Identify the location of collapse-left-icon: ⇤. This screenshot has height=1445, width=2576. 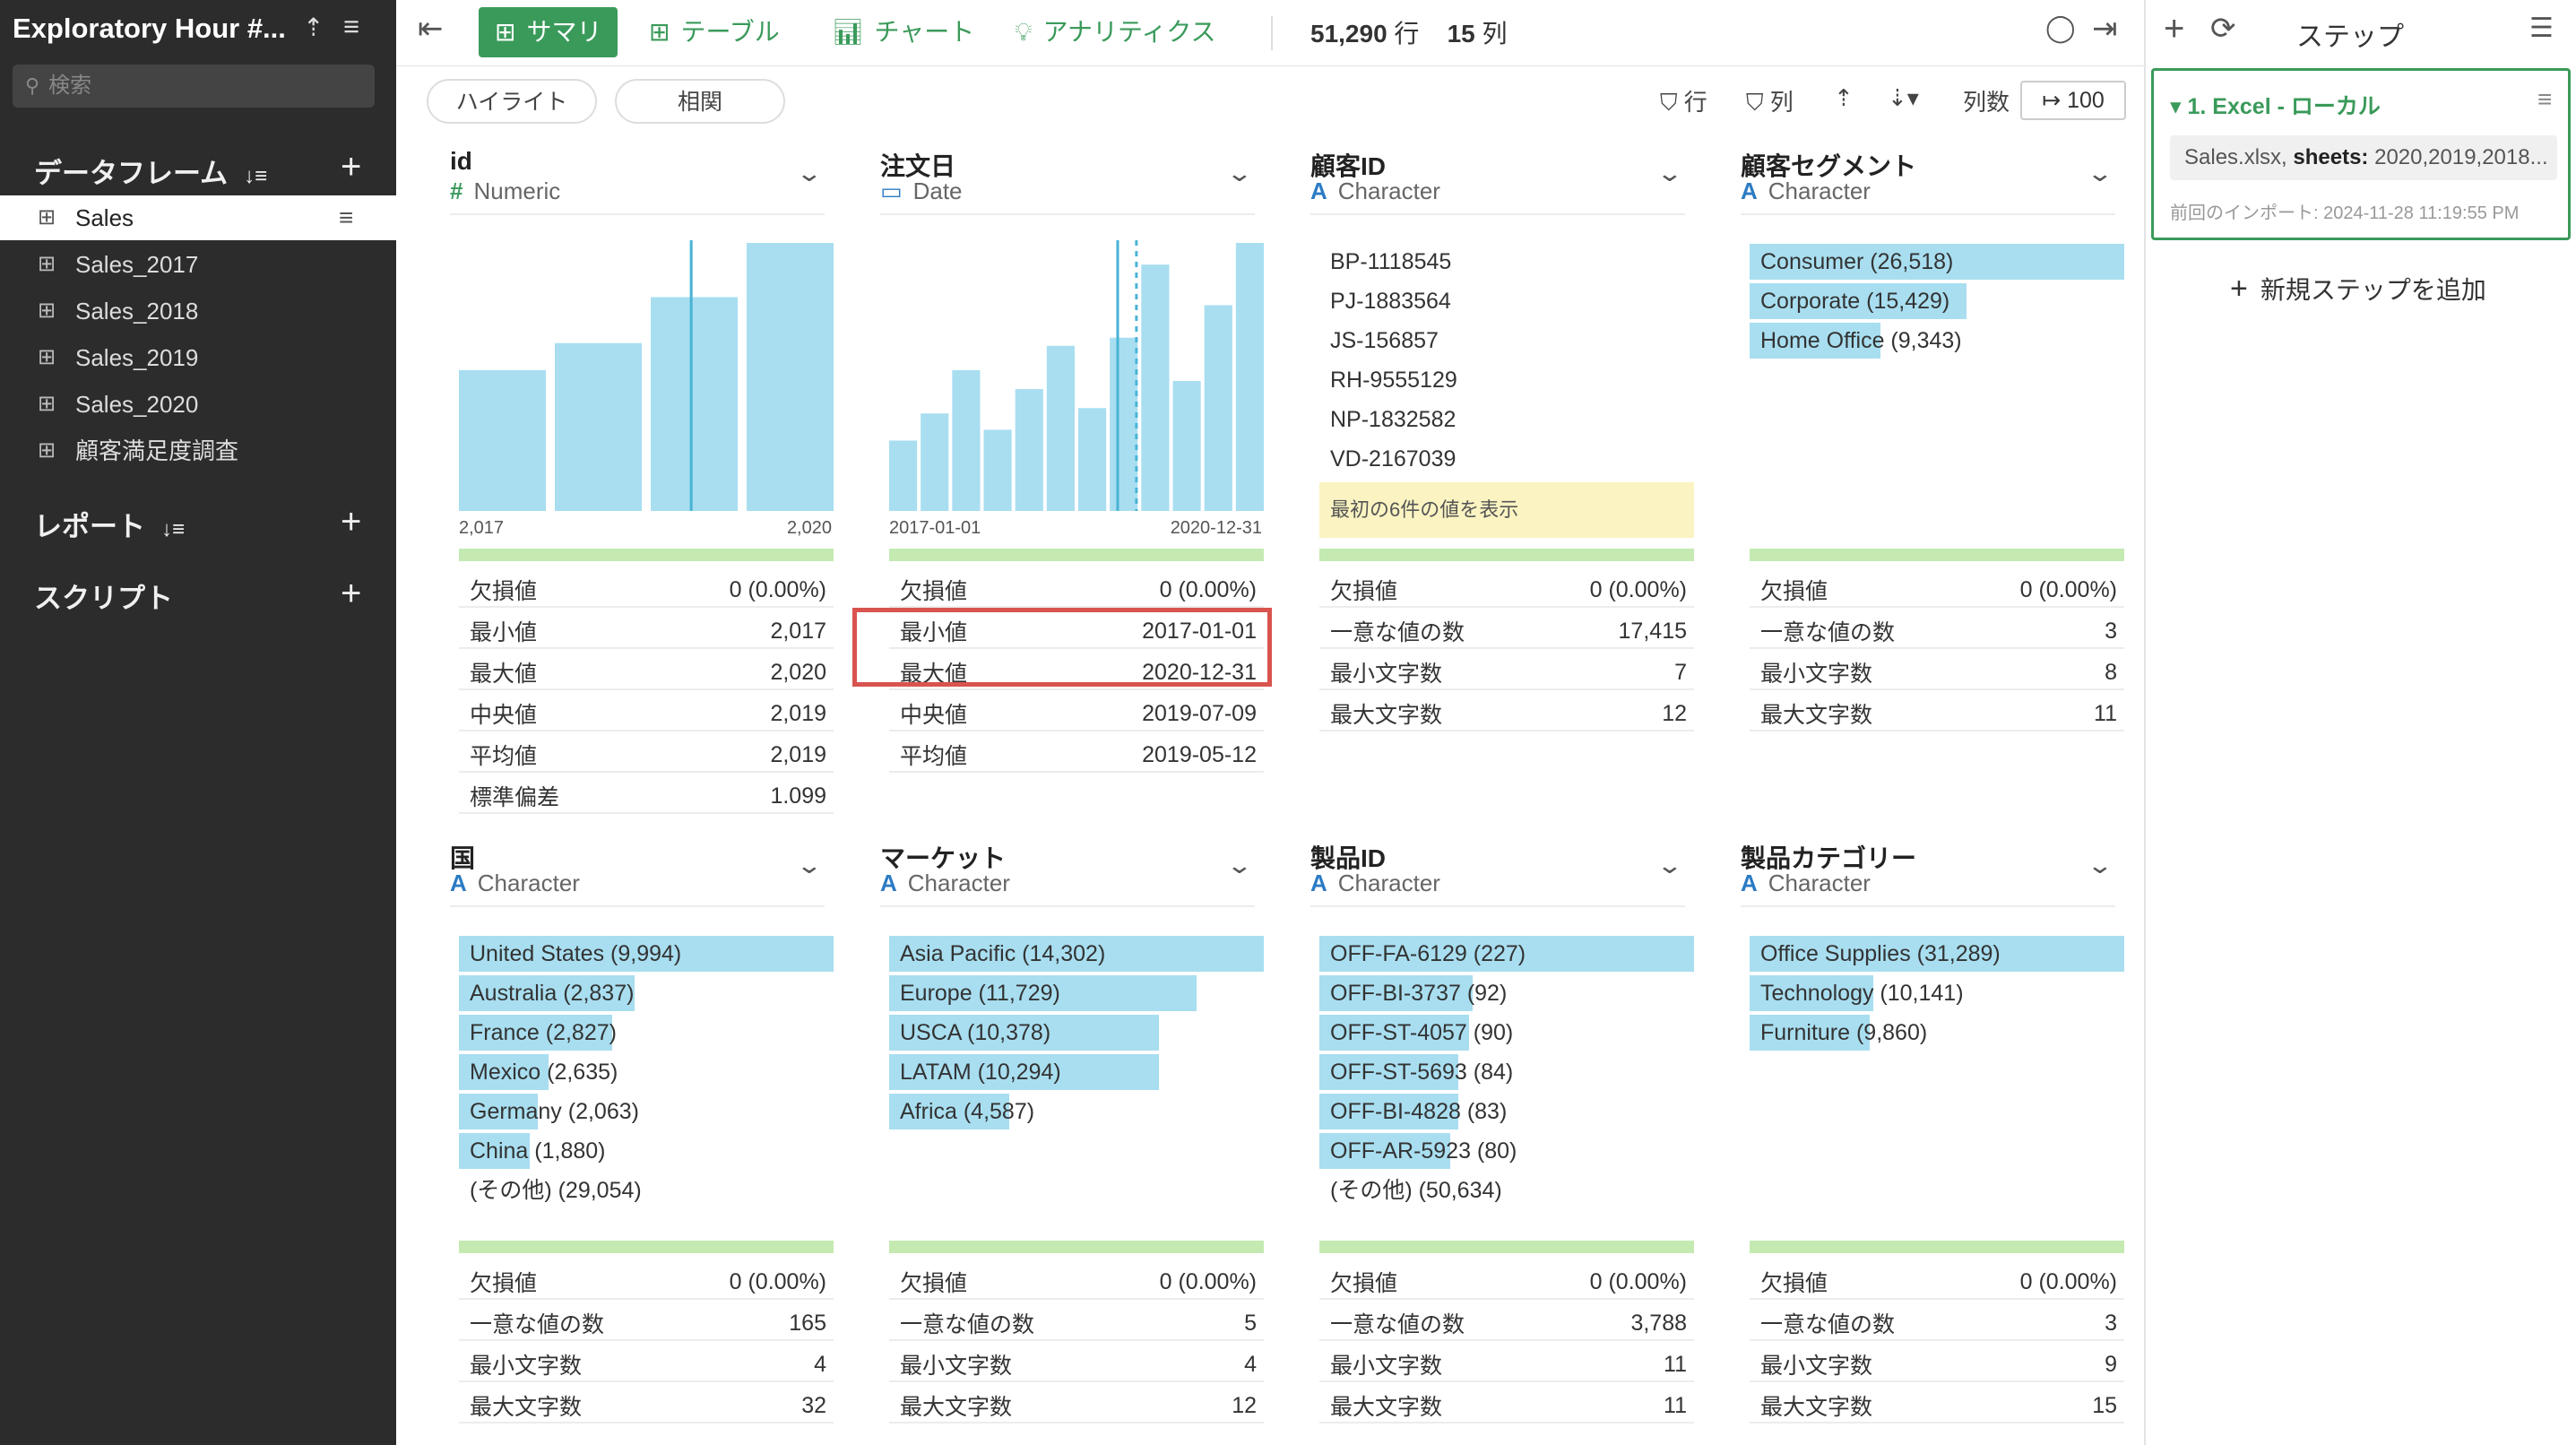
(431, 29).